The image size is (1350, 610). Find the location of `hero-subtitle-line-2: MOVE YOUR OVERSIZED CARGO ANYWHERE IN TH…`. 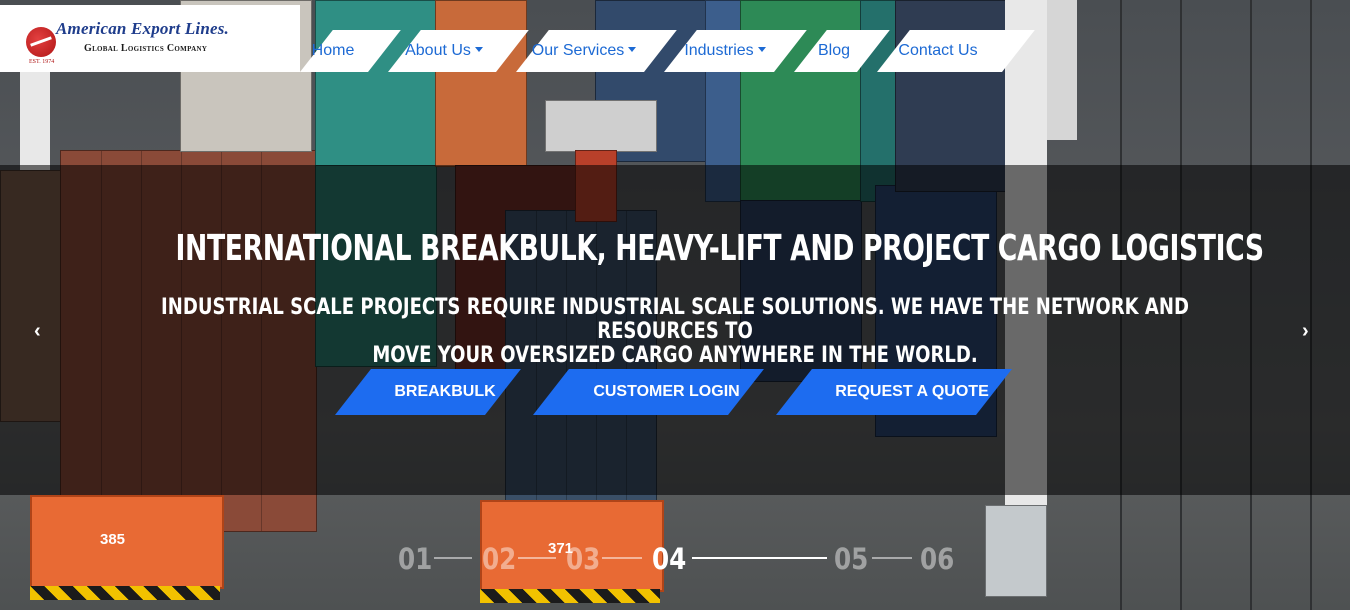

hero-subtitle-line-2: MOVE YOUR OVERSIZED CARGO ANYWHERE IN TH… is located at coordinates (675, 355).